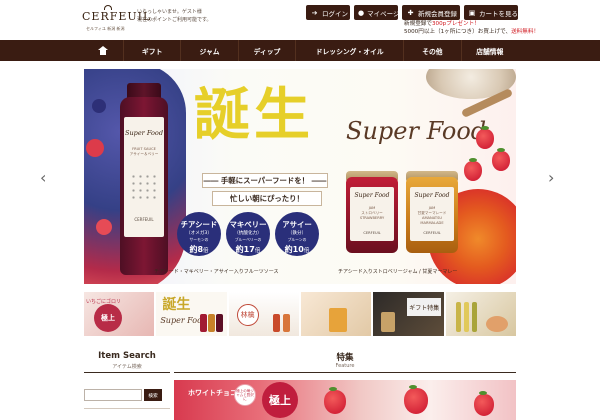  I want to click on hero-tagline-1: ―― 手軽にスーパーフードを！ ――, so click(265, 180).